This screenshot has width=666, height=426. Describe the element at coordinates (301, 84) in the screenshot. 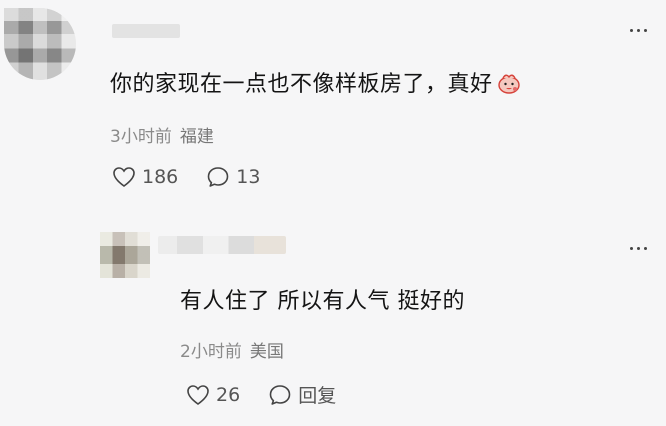

I see `comment-text-content: 你的家现在一点也不像样板房了，真好` at that location.